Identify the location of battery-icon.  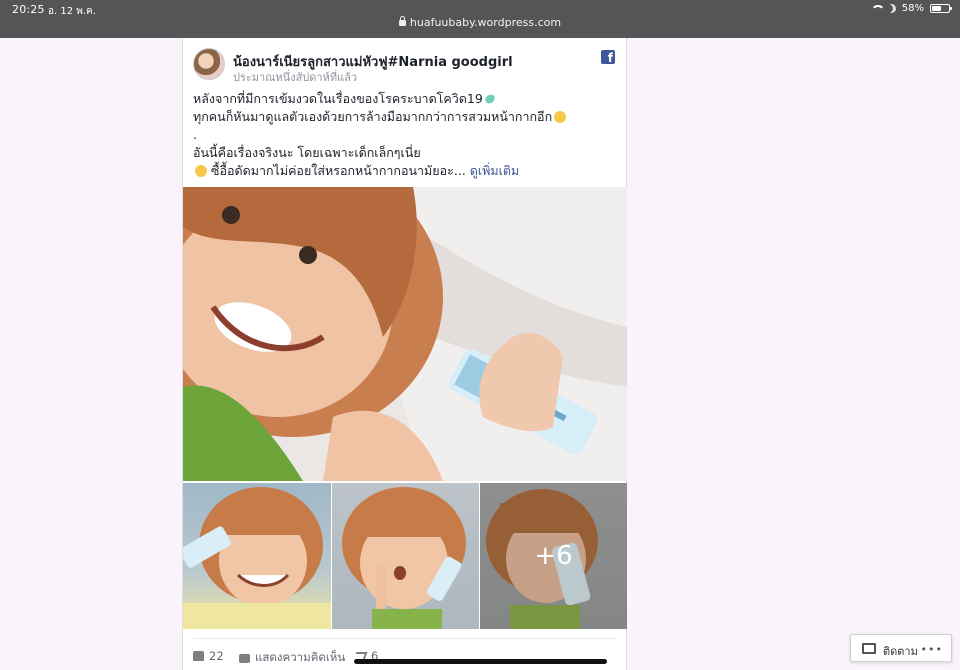
(941, 8).